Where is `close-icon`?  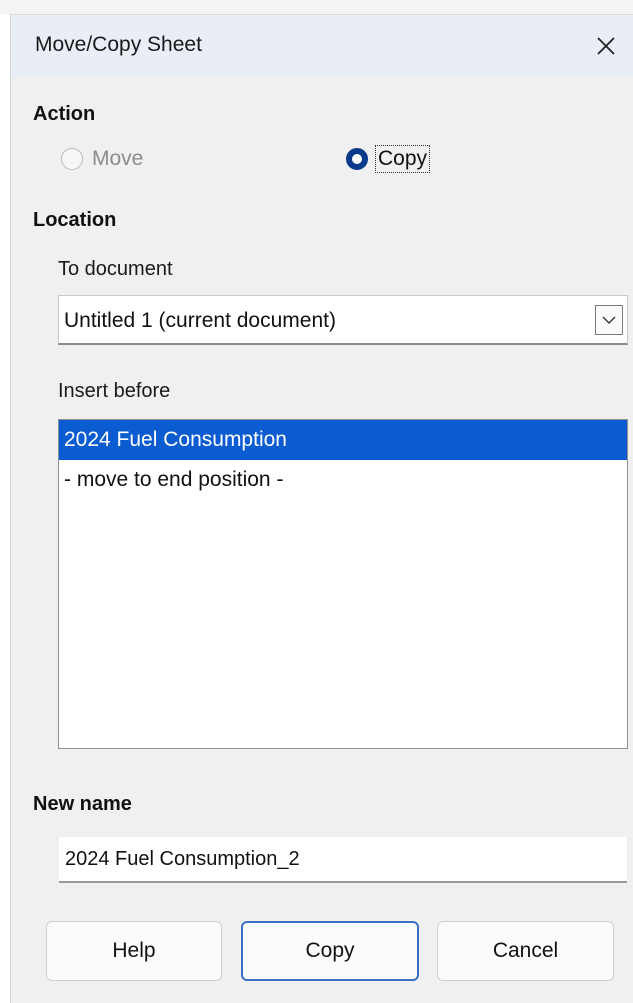
close-icon is located at coordinates (606, 46).